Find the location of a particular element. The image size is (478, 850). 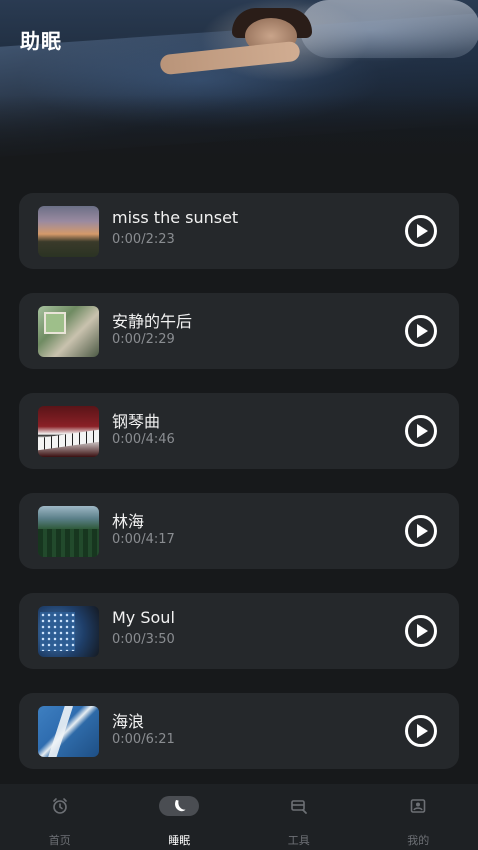

ocean-waves-thumbnail is located at coordinates (68, 731).